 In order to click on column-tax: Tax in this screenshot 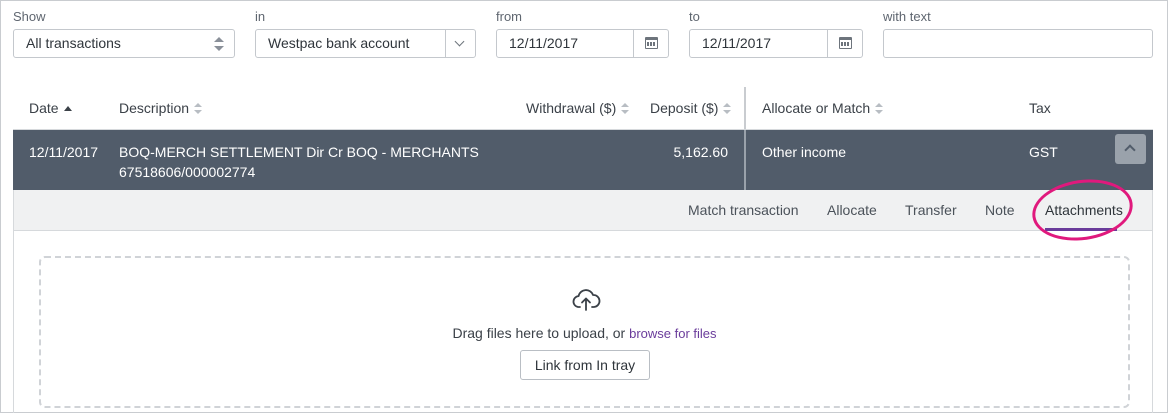, I will do `click(1040, 108)`.